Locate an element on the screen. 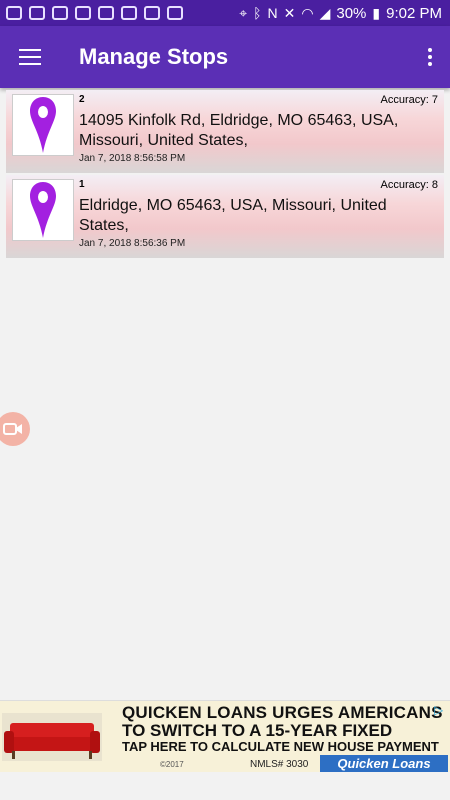  clock: 9:02 PM is located at coordinates (414, 13).